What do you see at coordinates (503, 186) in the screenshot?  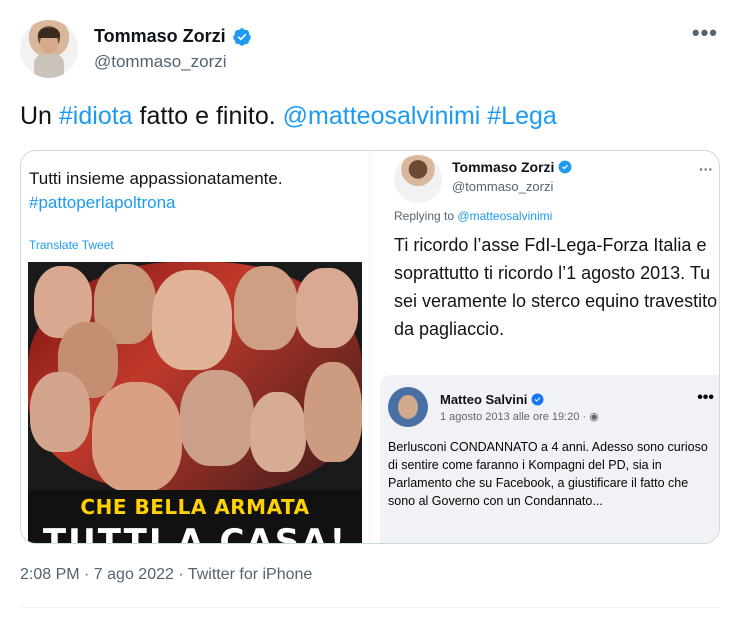 I see `quoted-author-handle: @tommaso_zorzi` at bounding box center [503, 186].